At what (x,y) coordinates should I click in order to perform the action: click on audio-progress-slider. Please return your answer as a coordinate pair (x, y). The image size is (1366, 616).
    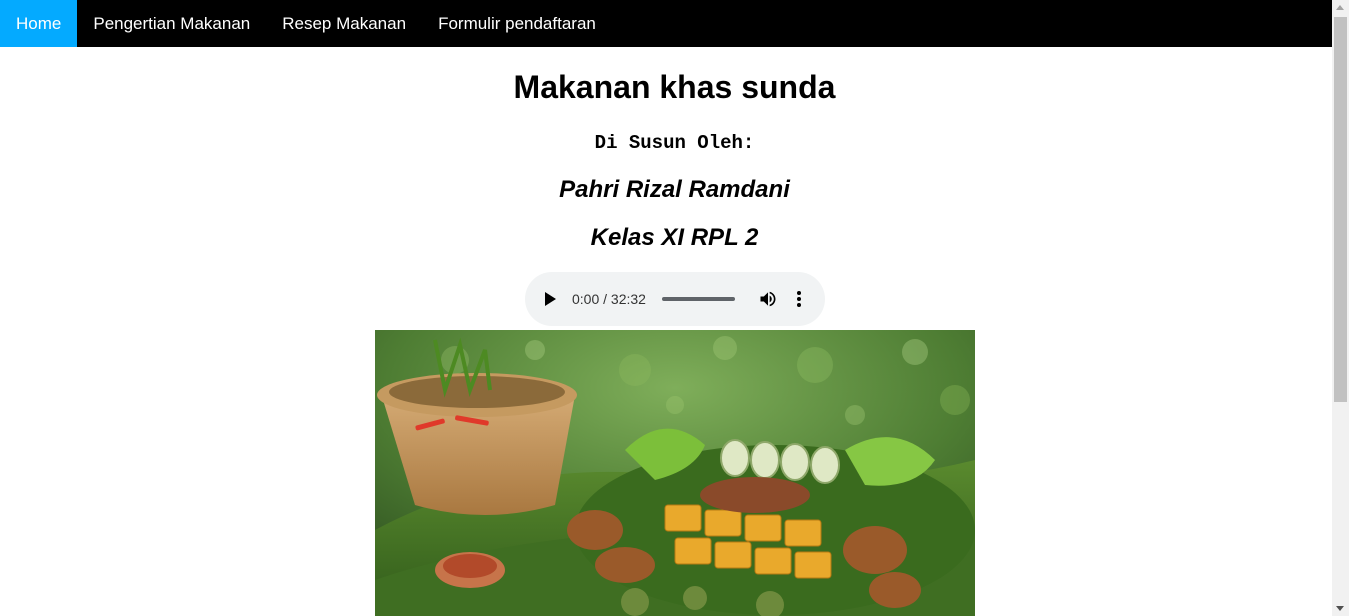
    Looking at the image, I should click on (698, 299).